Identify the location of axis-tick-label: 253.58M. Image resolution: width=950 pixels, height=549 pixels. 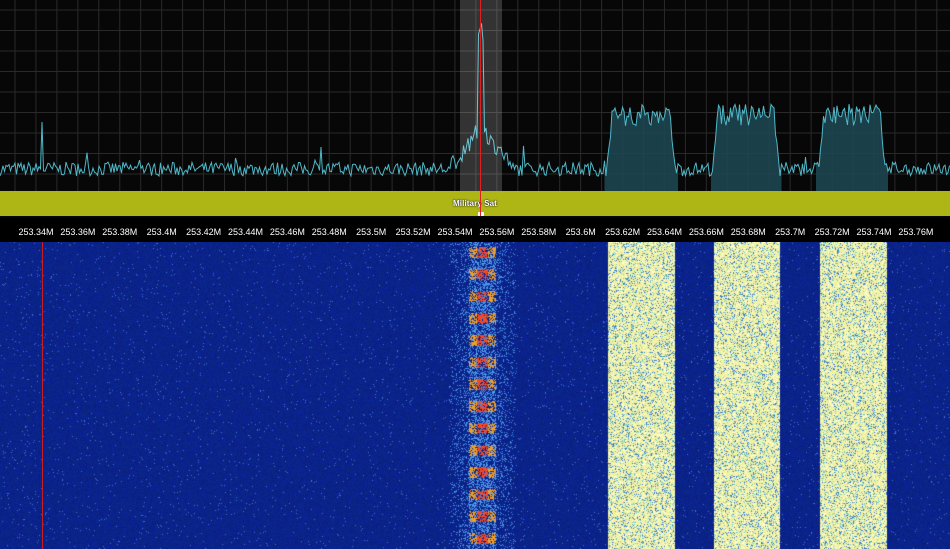
(539, 232).